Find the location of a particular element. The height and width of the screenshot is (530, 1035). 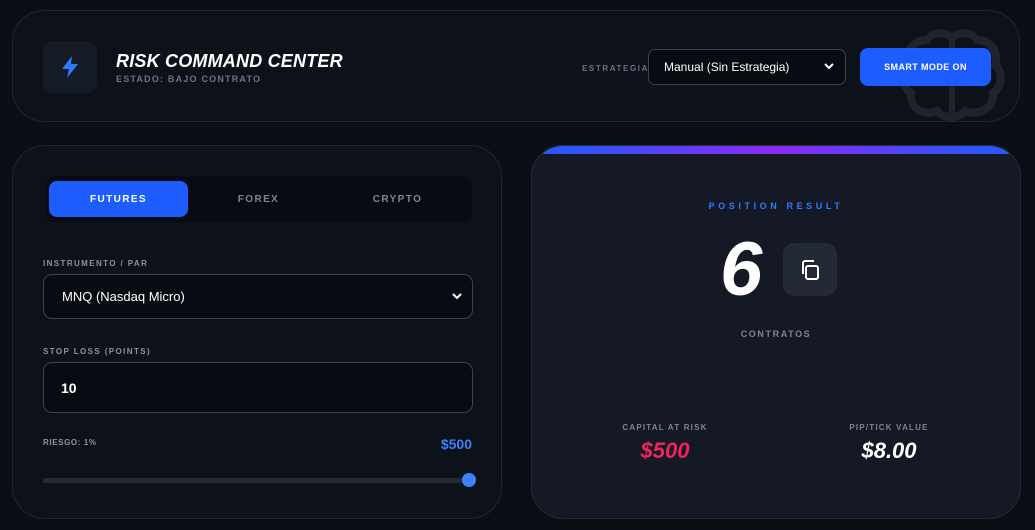

pip-value: $8.00 is located at coordinates (889, 450).